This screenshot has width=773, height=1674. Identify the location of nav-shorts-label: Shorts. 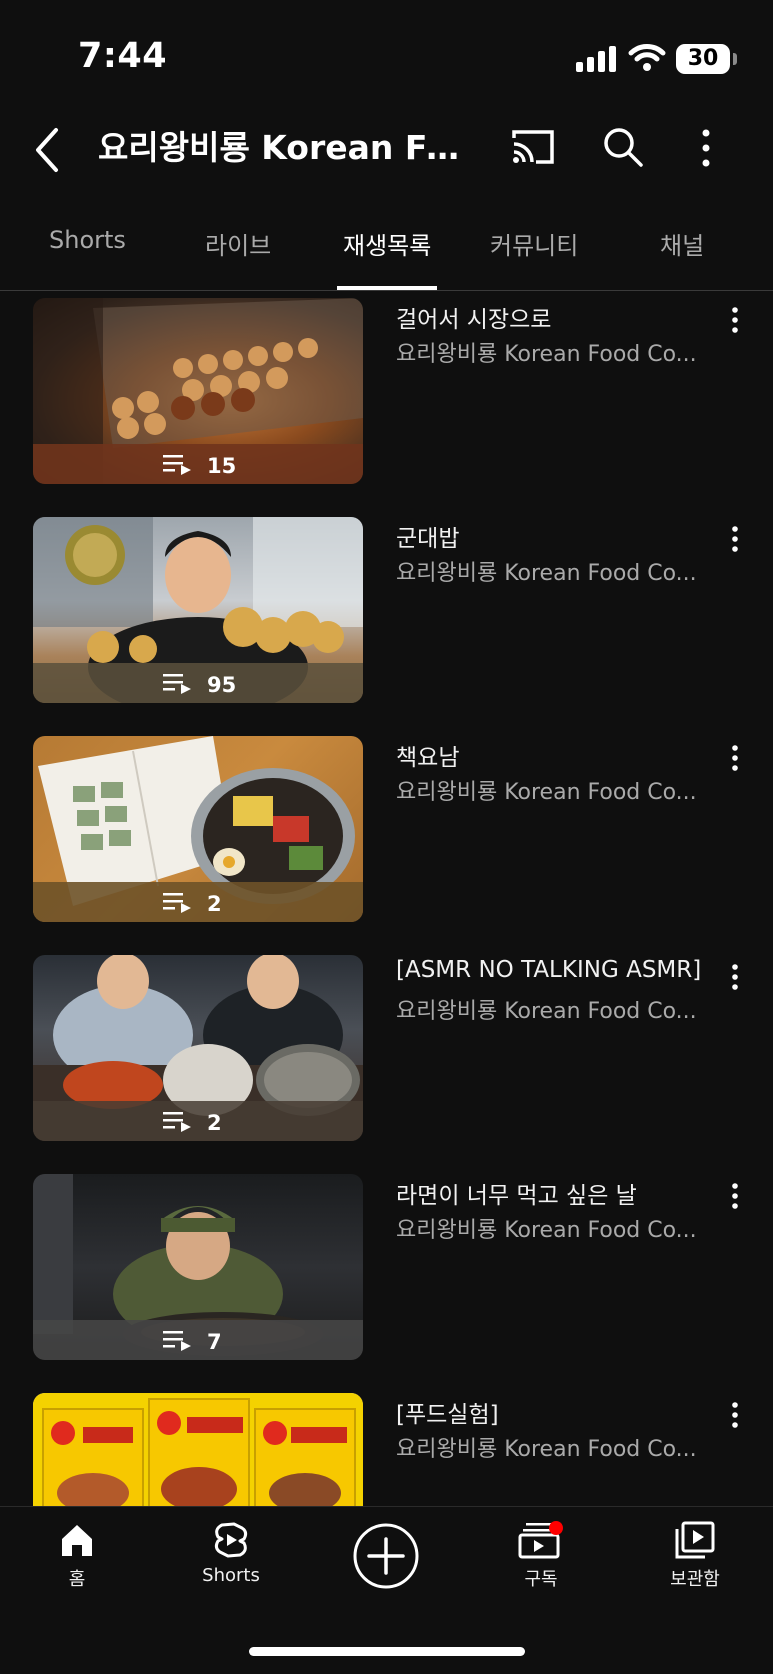
(231, 1575).